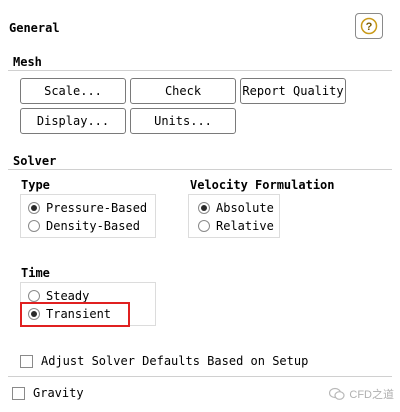  Describe the element at coordinates (27, 62) in the screenshot. I see `mesh-heading: Mesh` at that location.